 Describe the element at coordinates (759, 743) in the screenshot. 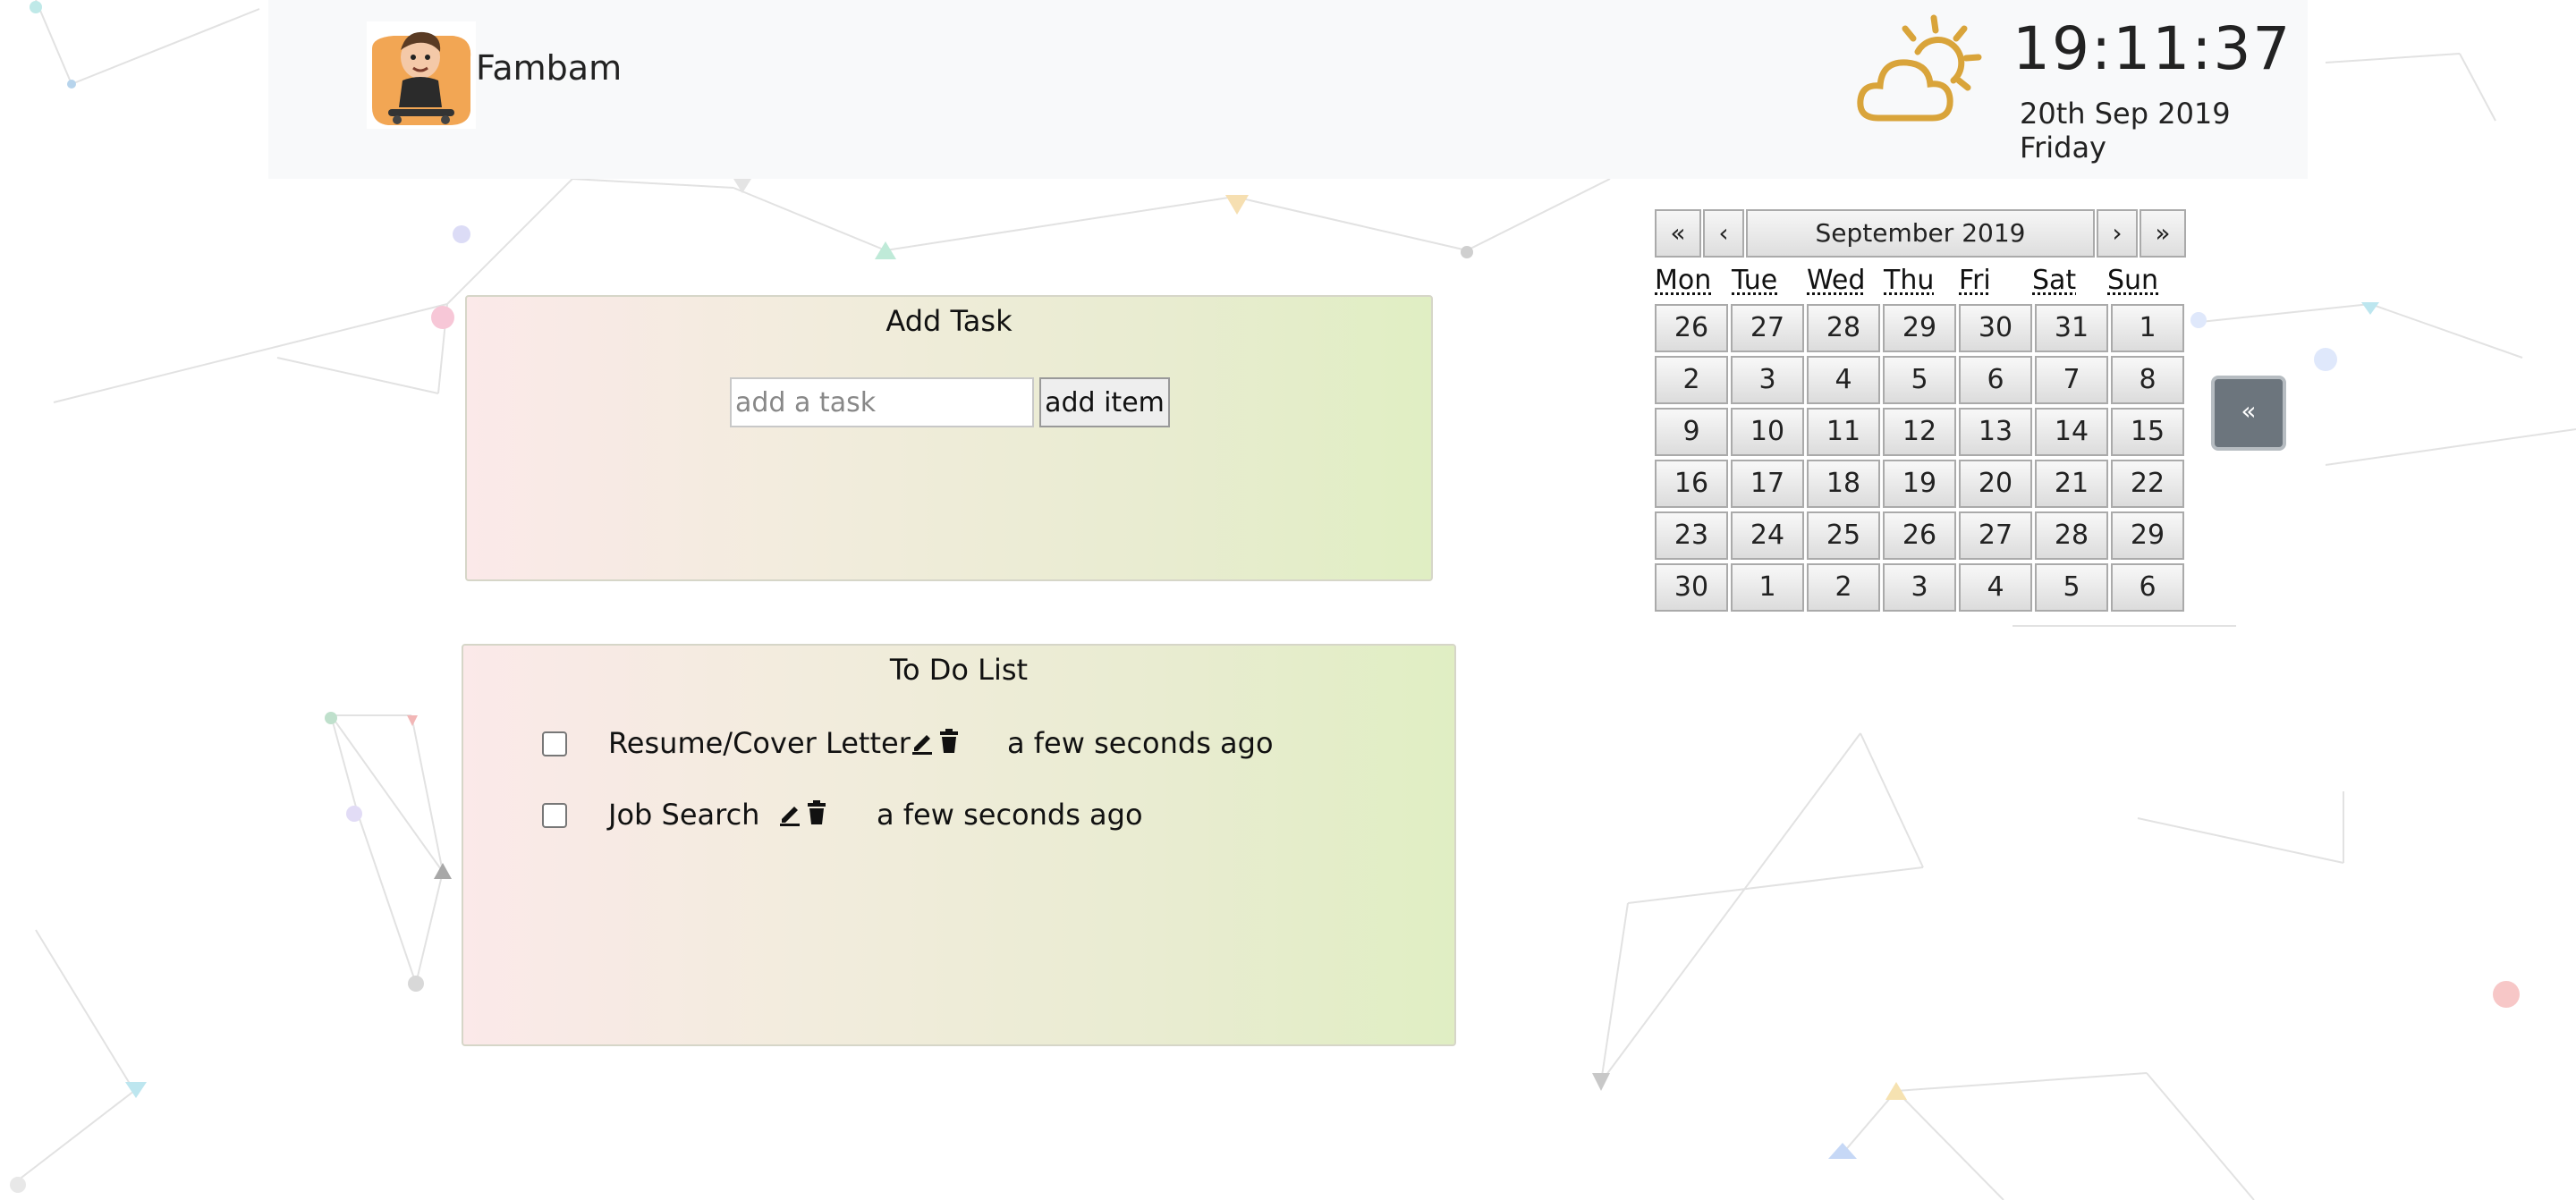

I see `task-text: Resume/Cover Letter` at that location.